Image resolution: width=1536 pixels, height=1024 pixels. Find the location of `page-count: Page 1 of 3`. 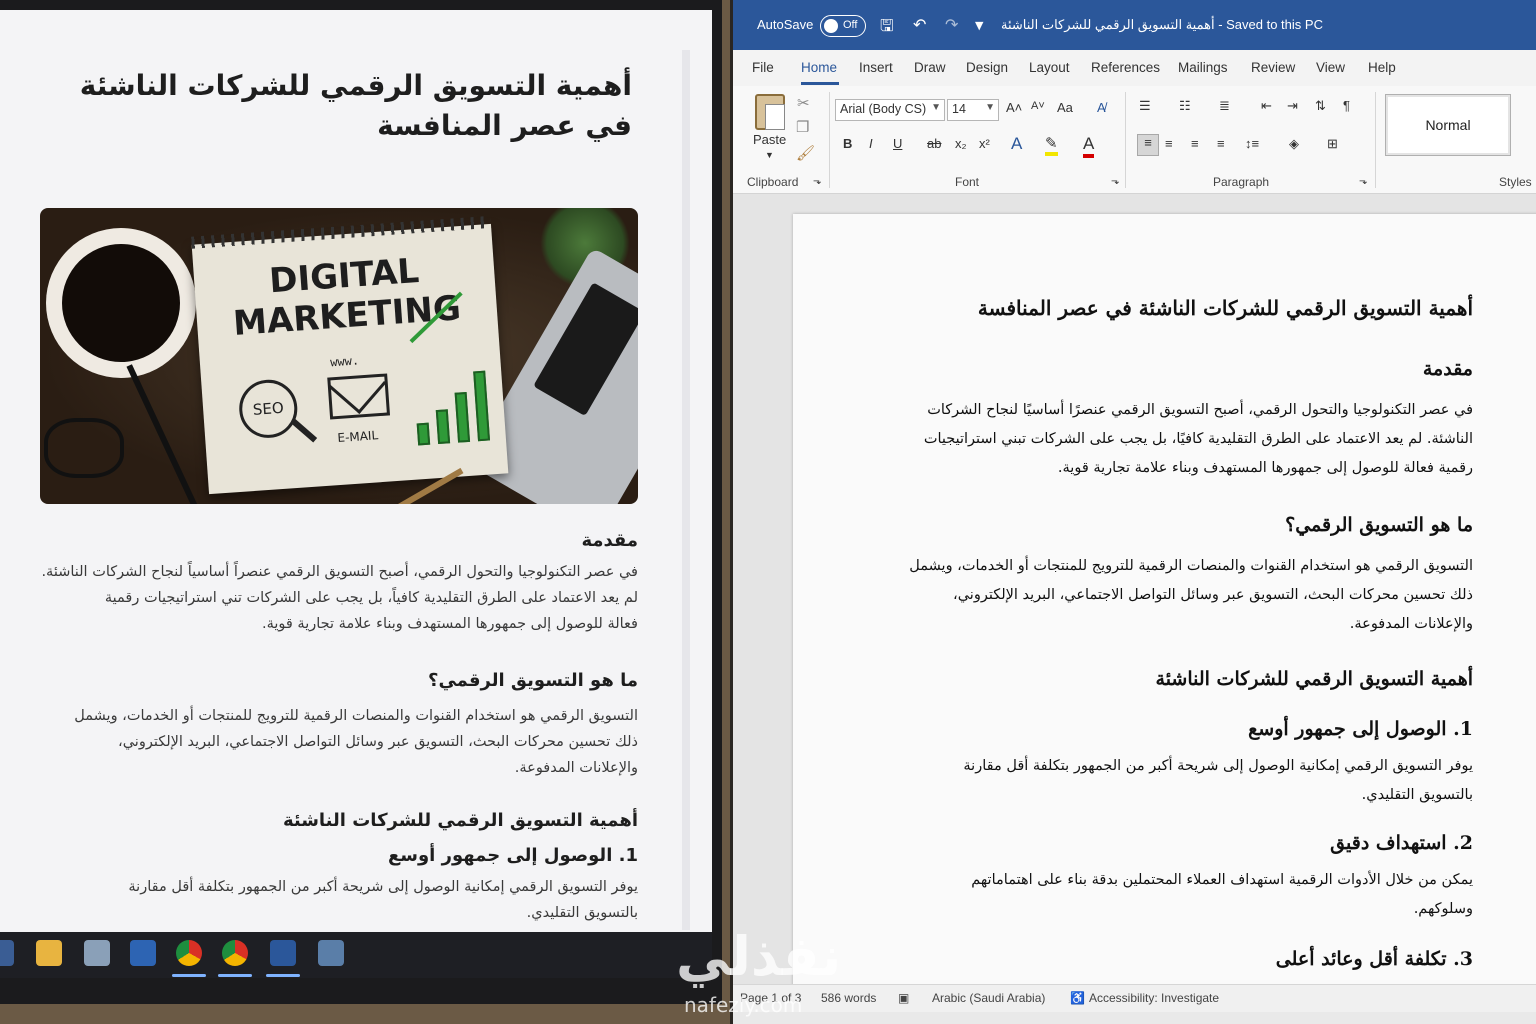

page-count: Page 1 of 3 is located at coordinates (770, 998).